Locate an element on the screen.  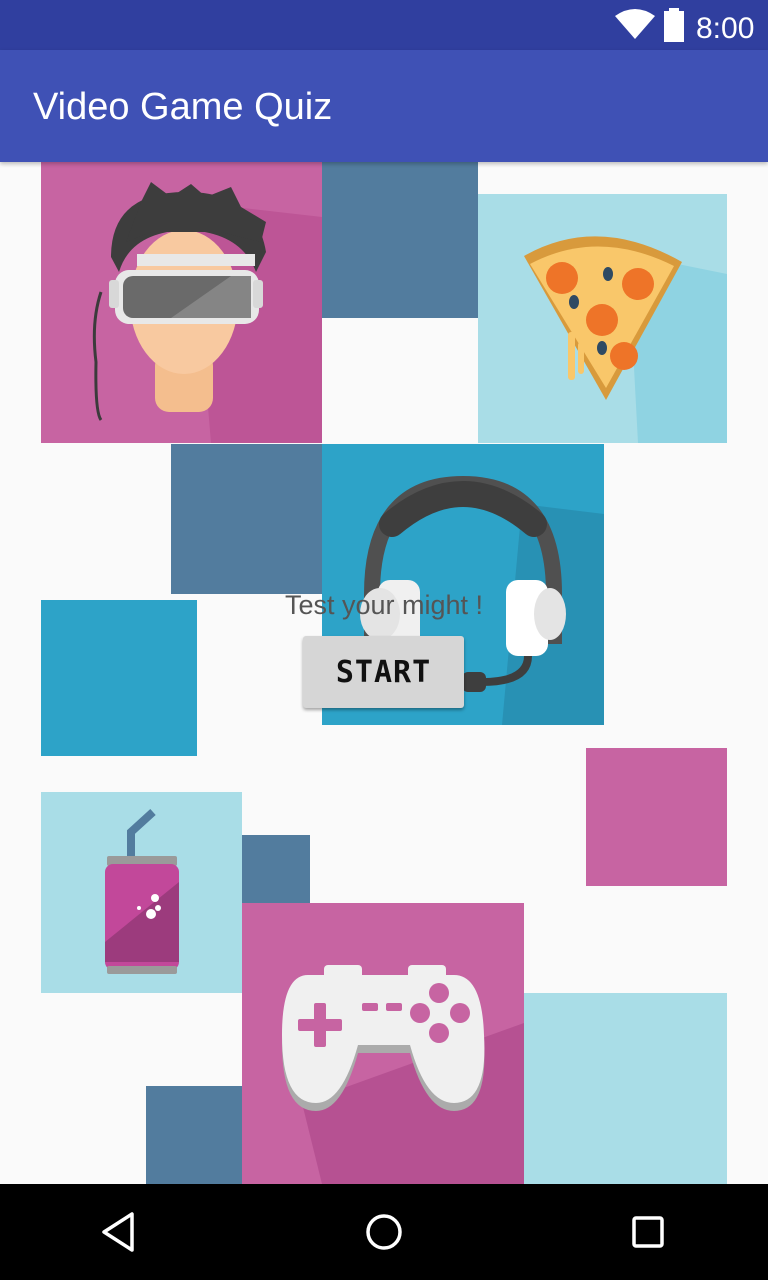
start-button: START is located at coordinates (383, 672).